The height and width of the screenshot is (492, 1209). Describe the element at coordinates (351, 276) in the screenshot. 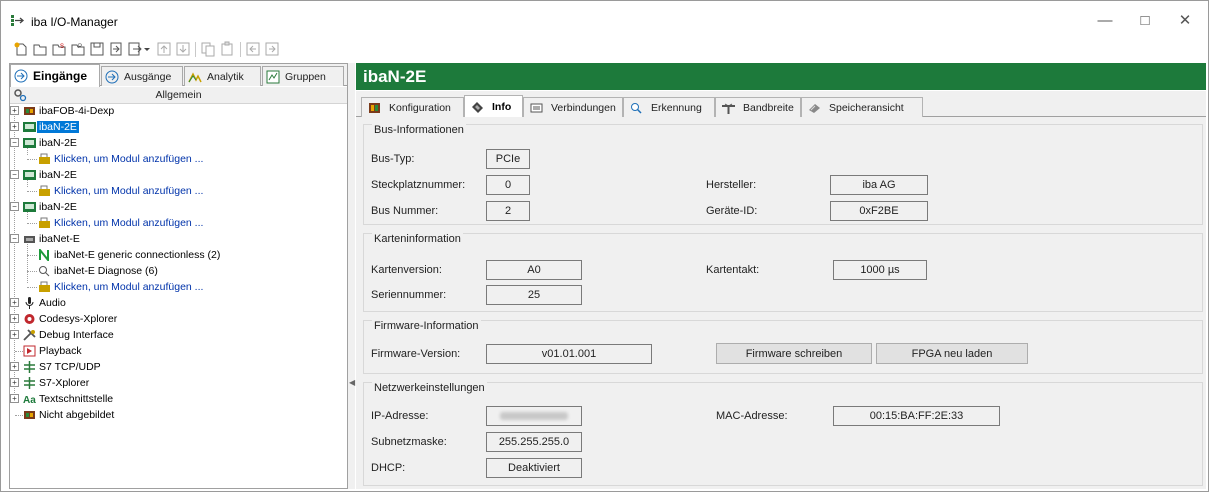

I see `pane-splitter: ◀` at that location.